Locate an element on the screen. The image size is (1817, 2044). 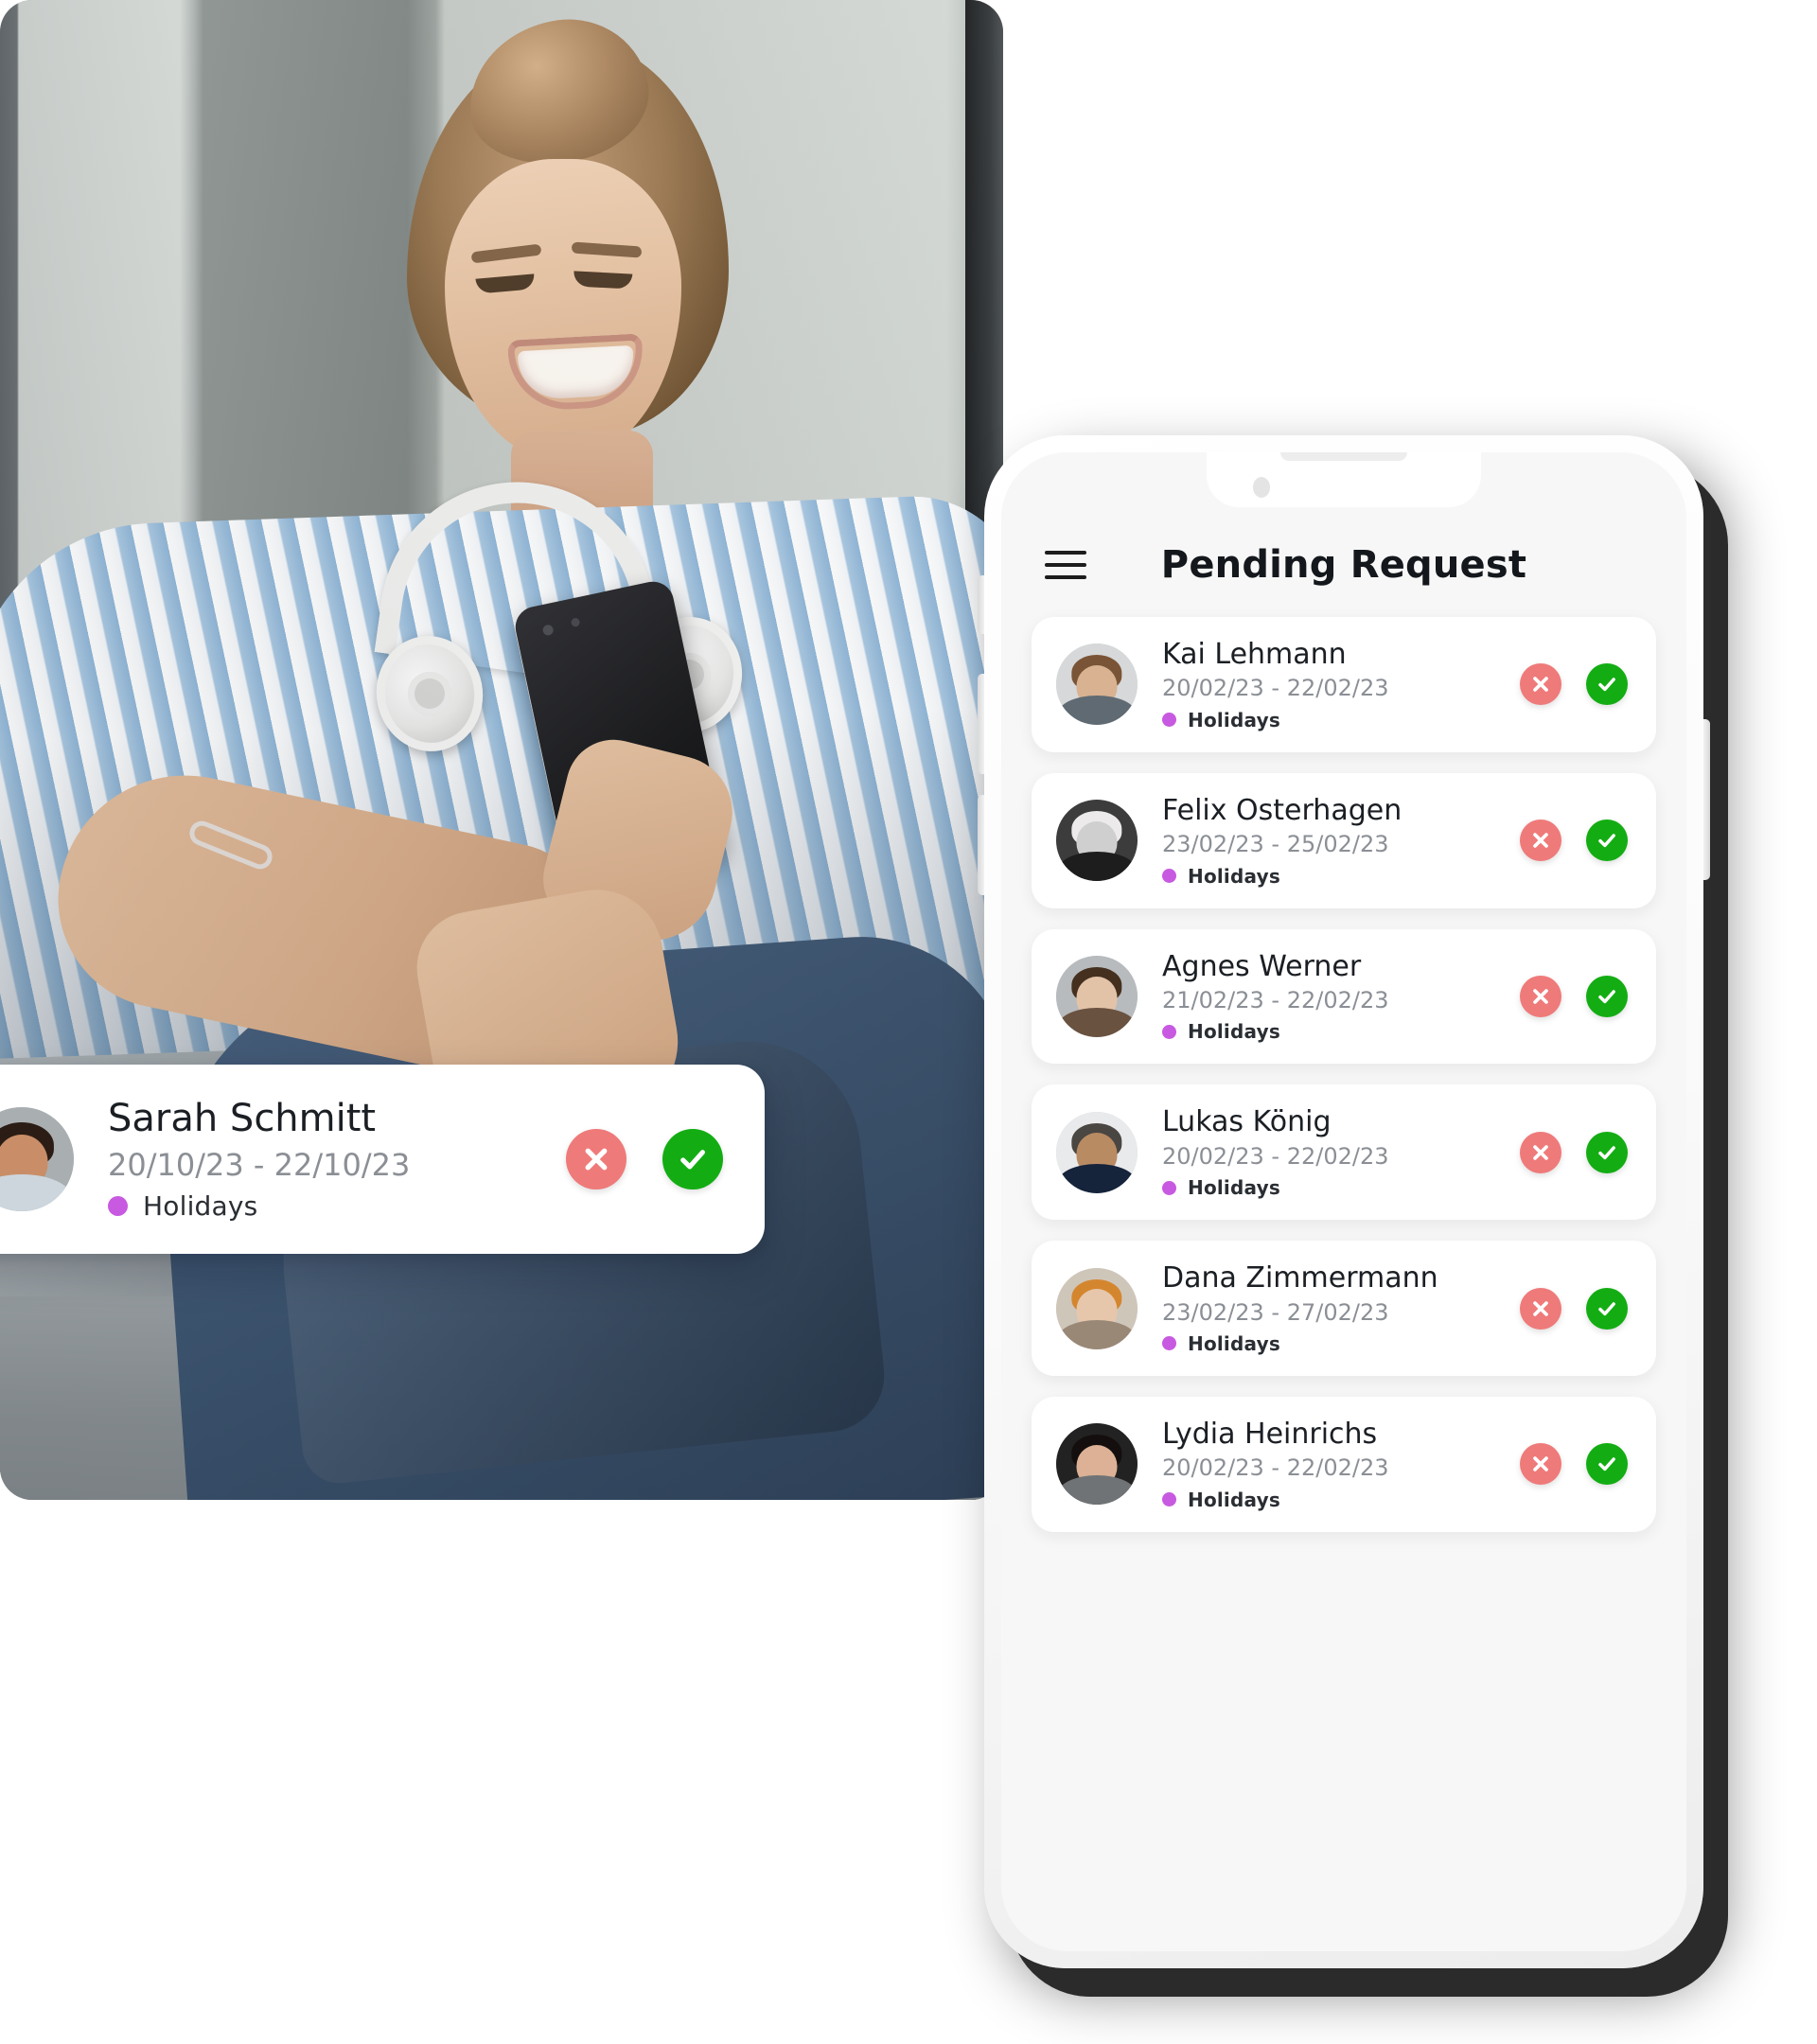
request-card: Kai Lehmann 20/02/23 - 22/02/23 Holidays is located at coordinates (1344, 684).